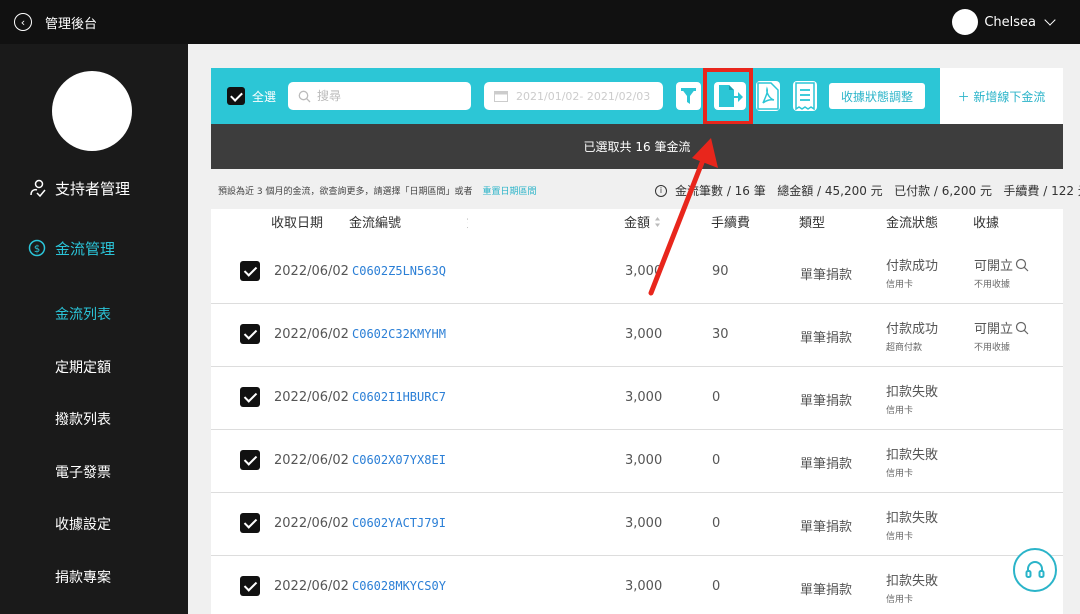 The height and width of the screenshot is (614, 1080). I want to click on col-header-date: 收取日期, so click(297, 223).